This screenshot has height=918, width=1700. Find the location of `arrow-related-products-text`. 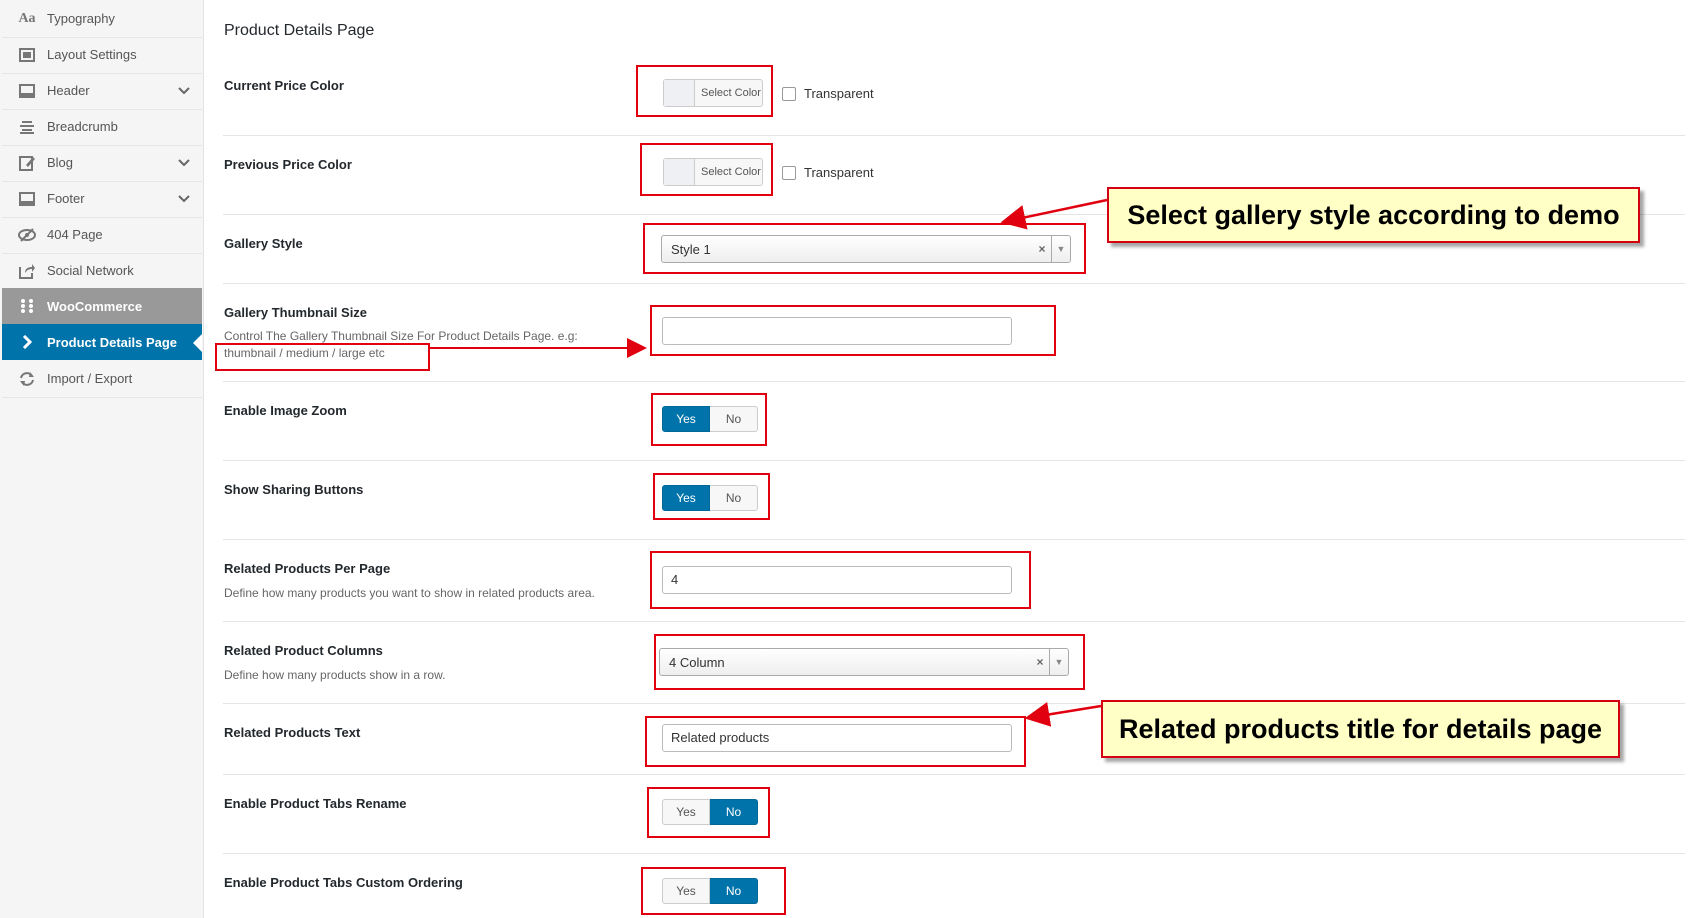

arrow-related-products-text is located at coordinates (1063, 714).